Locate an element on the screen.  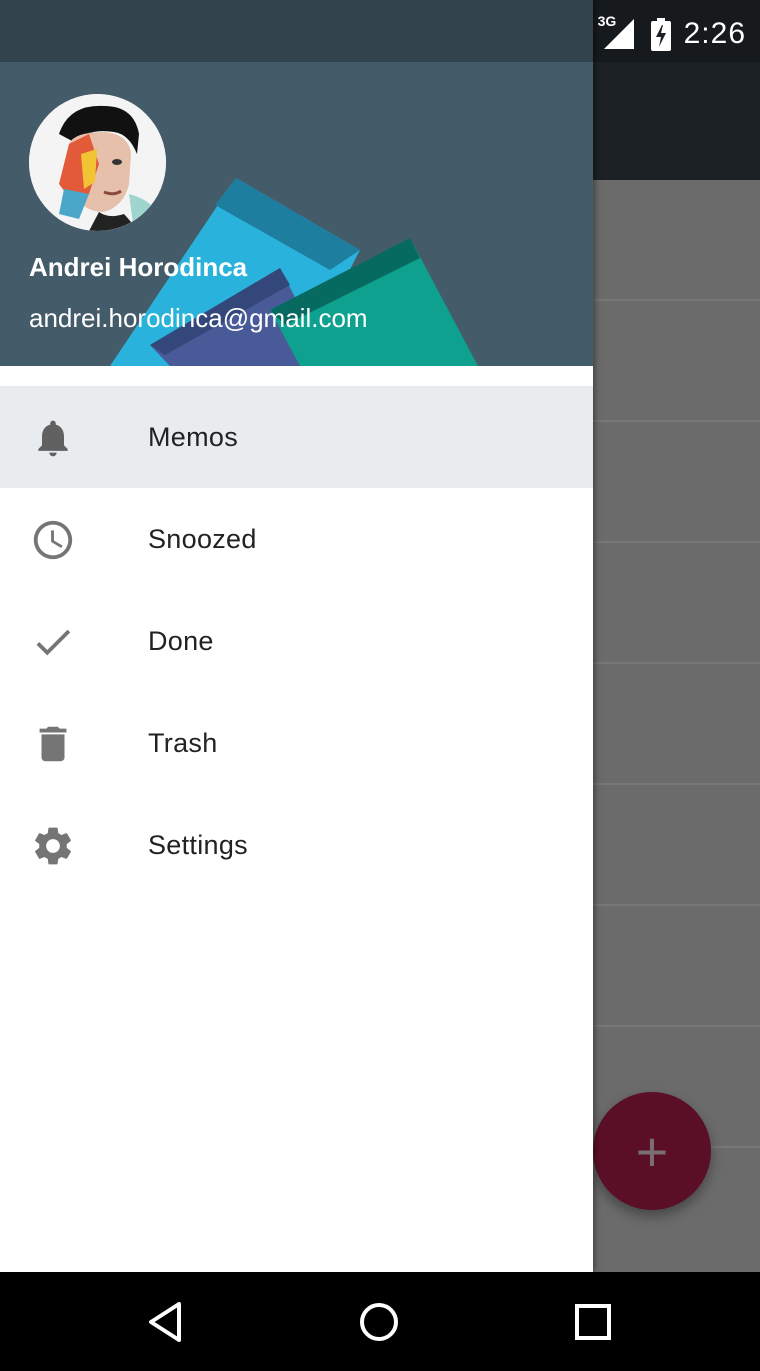
status-bar-indicators: 3G 2:26 is located at coordinates (672, 33).